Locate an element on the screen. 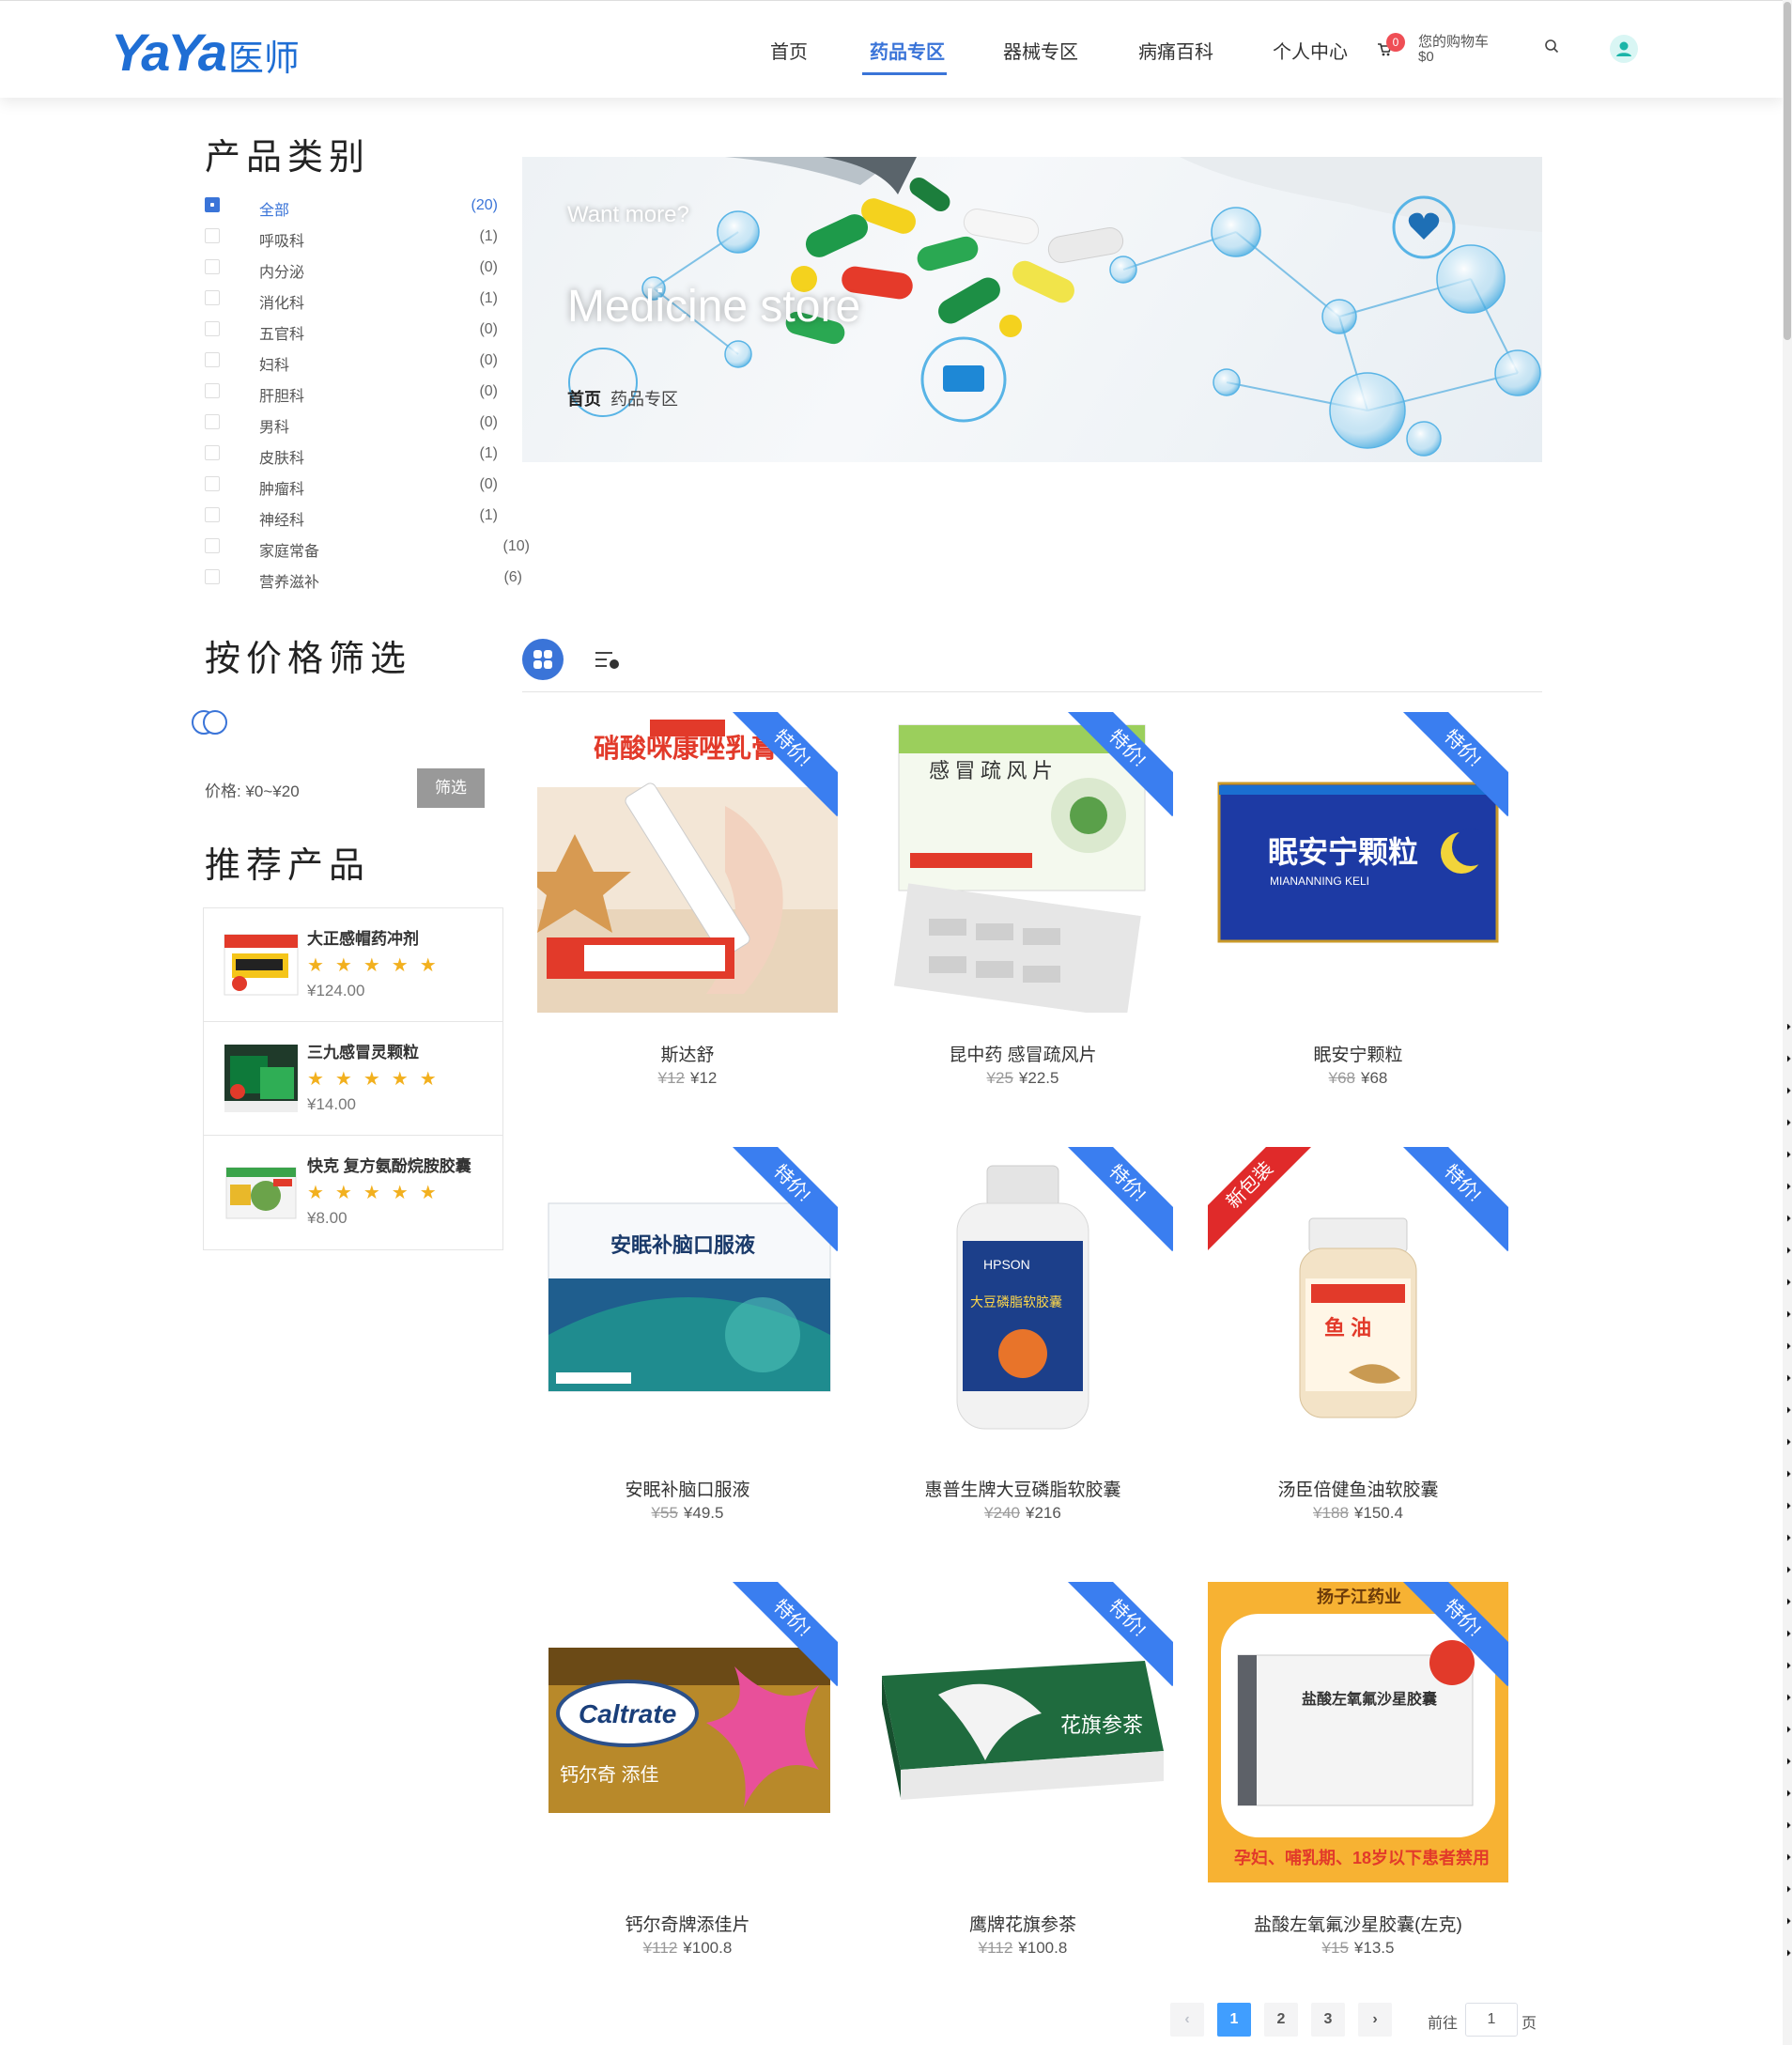 This screenshot has height=2045, width=1792. category-item: 内分泌 (0) is located at coordinates (374, 271).